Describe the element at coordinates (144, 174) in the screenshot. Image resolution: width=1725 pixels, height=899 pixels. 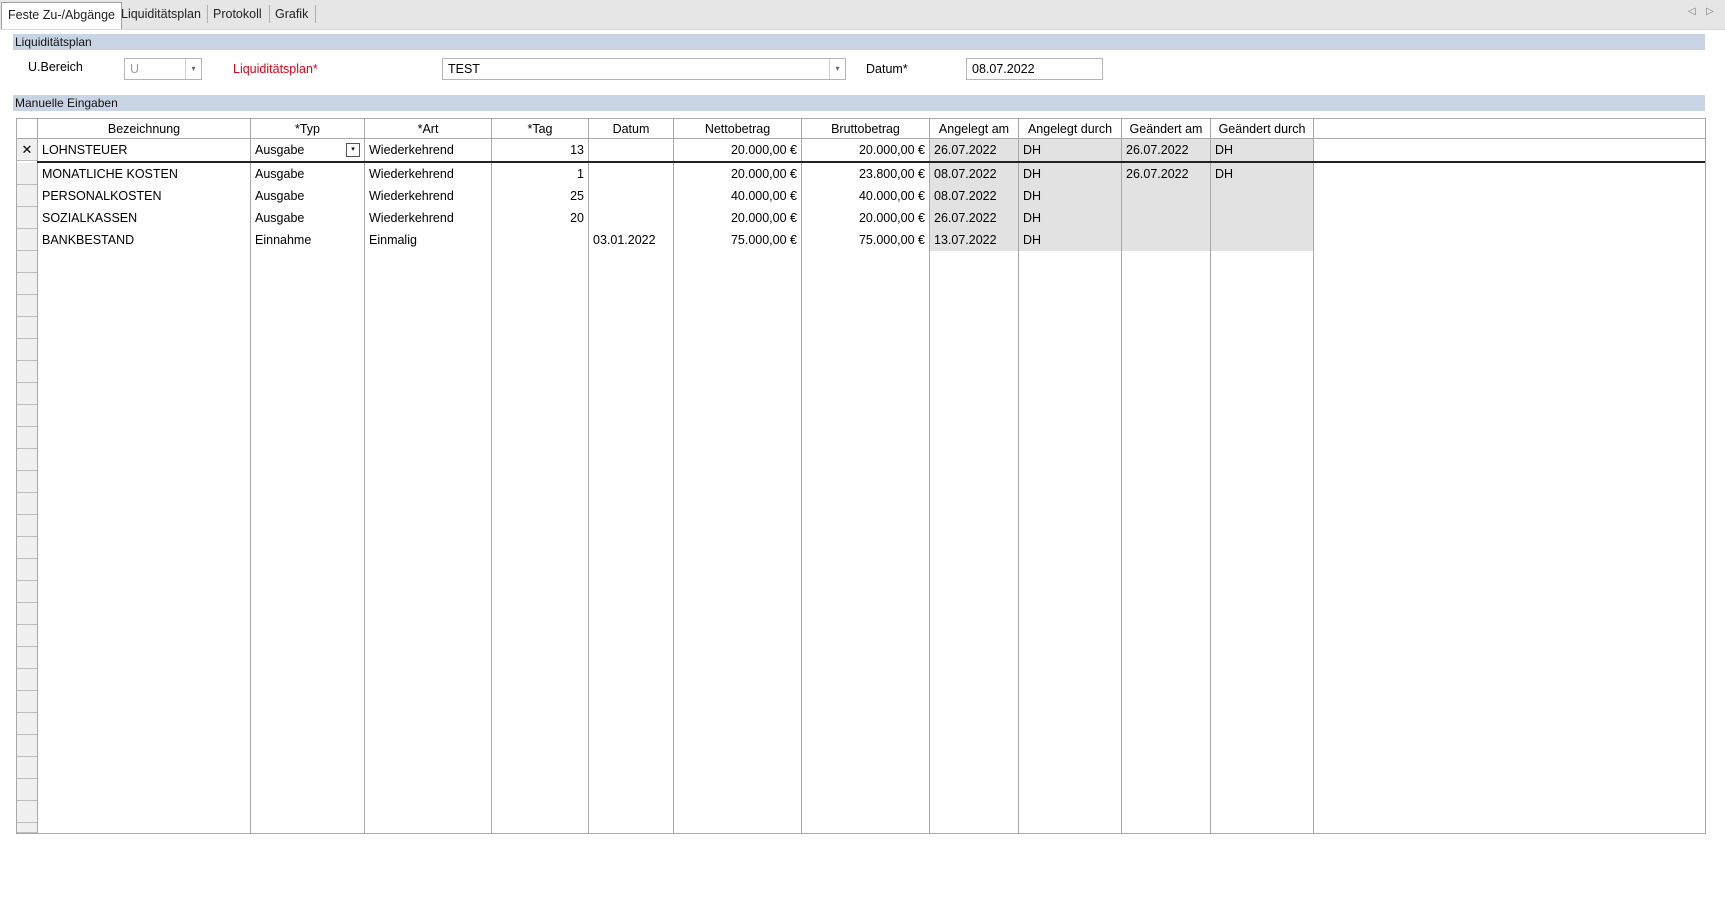
I see `cell-bezeichnung: MONATLICHE KOSTEN` at that location.